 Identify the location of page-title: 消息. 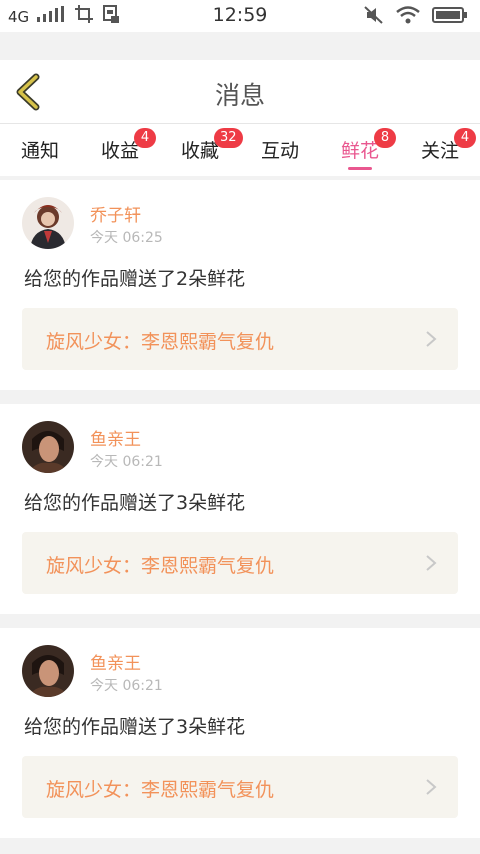
(239, 95).